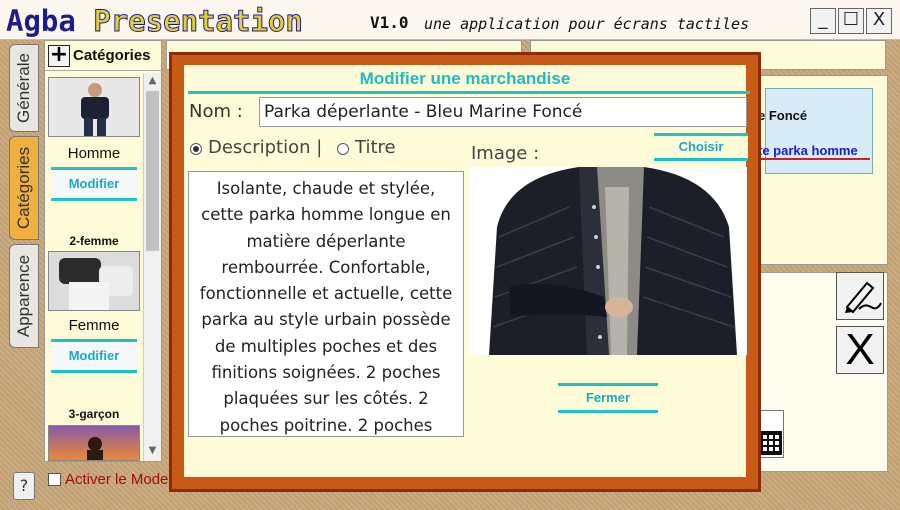 This screenshot has width=900, height=510. What do you see at coordinates (112, 55) in the screenshot?
I see `categories-header-label: Catégories` at bounding box center [112, 55].